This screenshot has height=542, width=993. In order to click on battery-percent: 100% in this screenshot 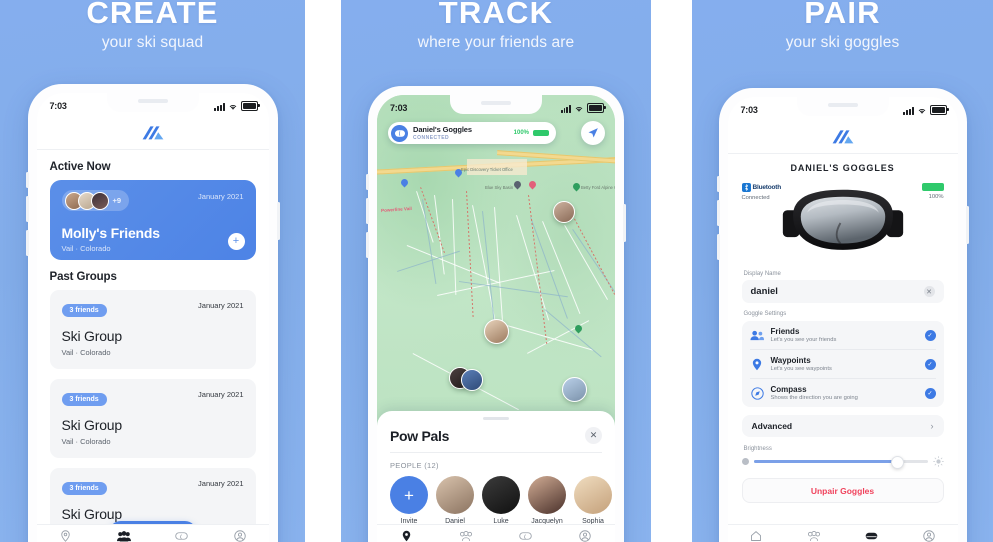, I will do `click(936, 197)`.